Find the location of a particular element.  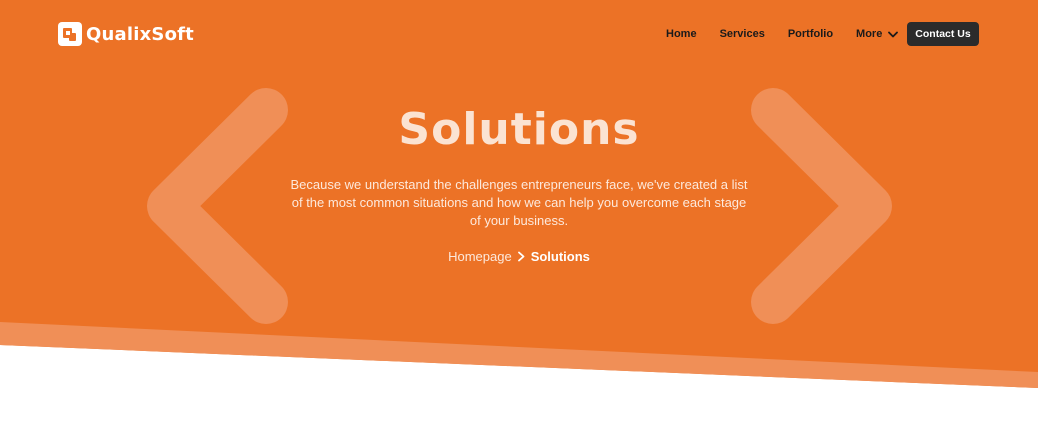

breadcrumb: Homepage Solutions is located at coordinates (519, 256).